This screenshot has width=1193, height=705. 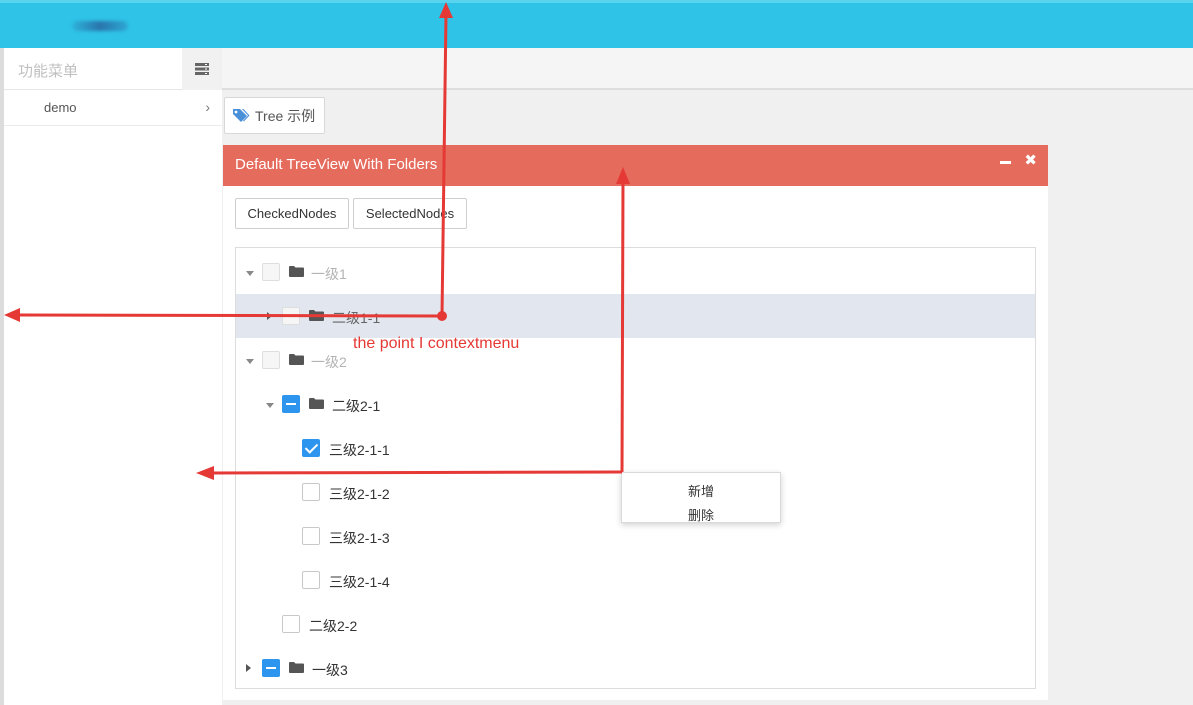 What do you see at coordinates (635, 580) in the screenshot?
I see `tree-node: 三级2-1-4` at bounding box center [635, 580].